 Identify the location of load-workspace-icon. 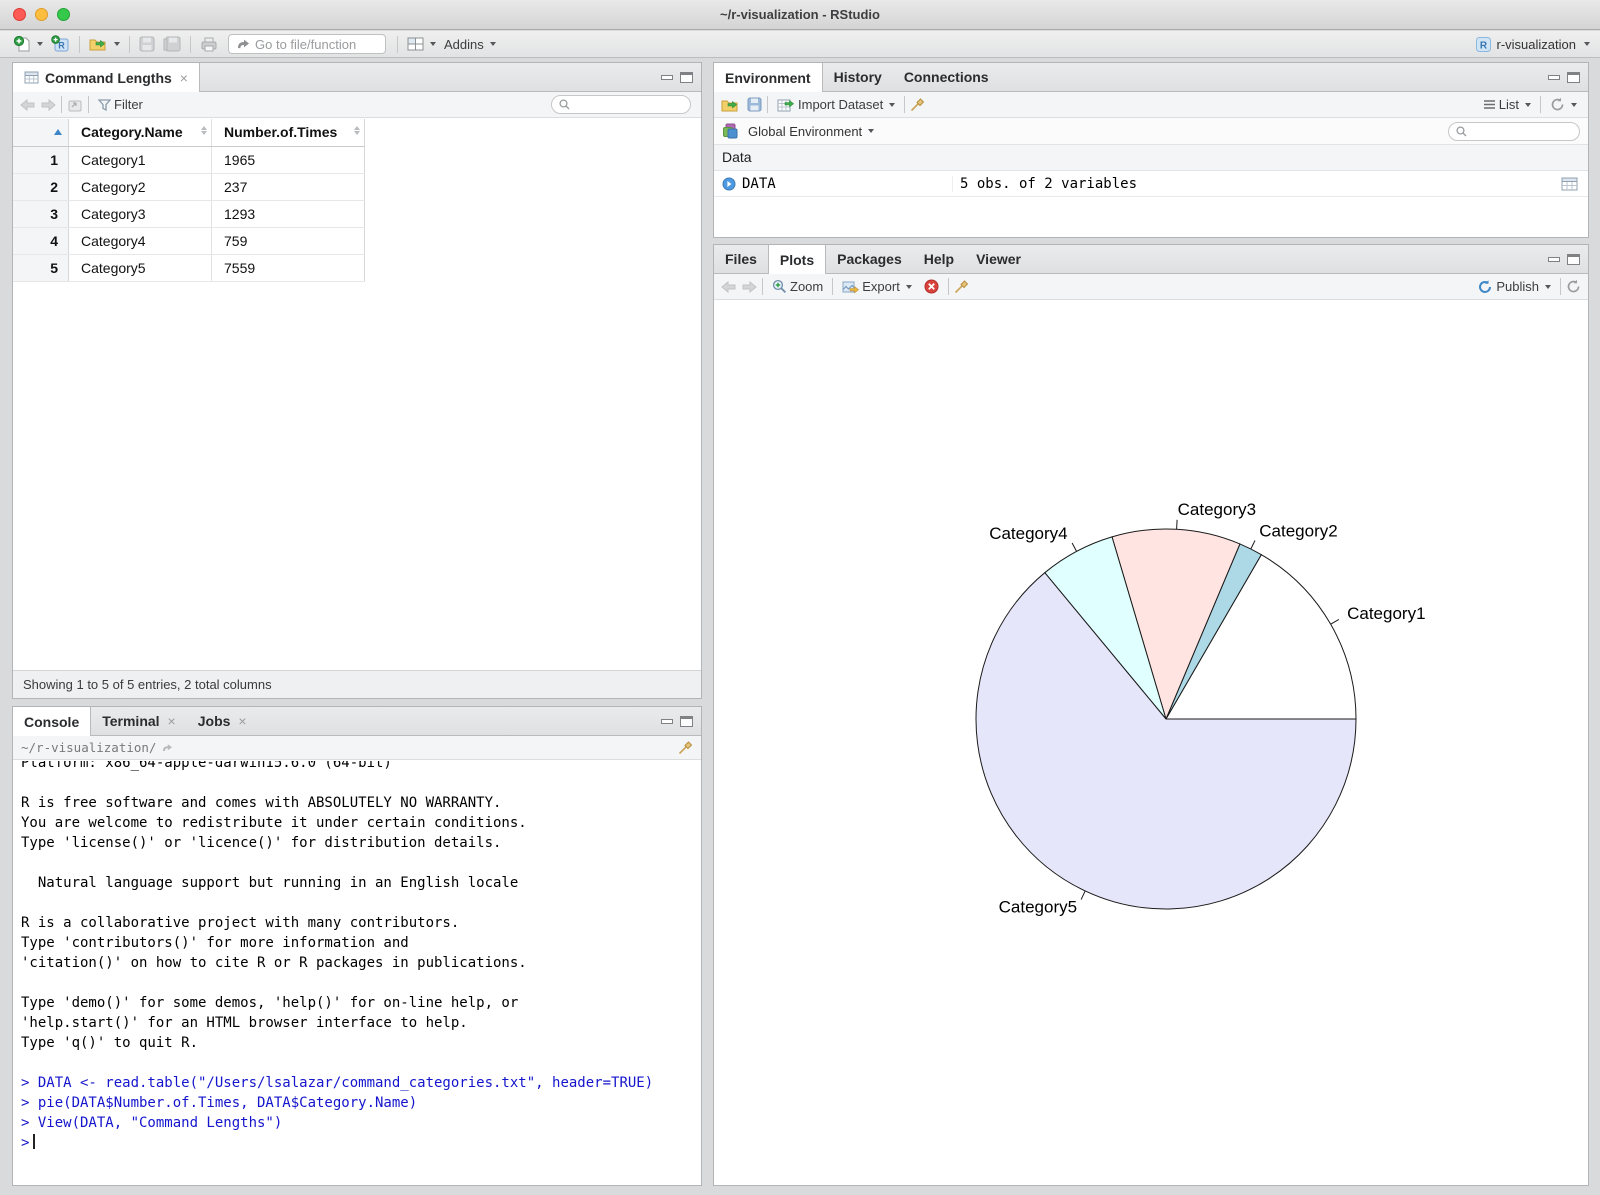
(730, 105).